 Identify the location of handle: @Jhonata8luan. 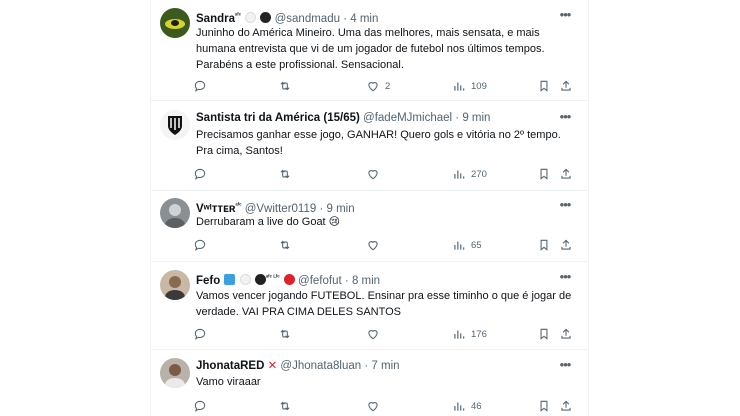
(320, 366).